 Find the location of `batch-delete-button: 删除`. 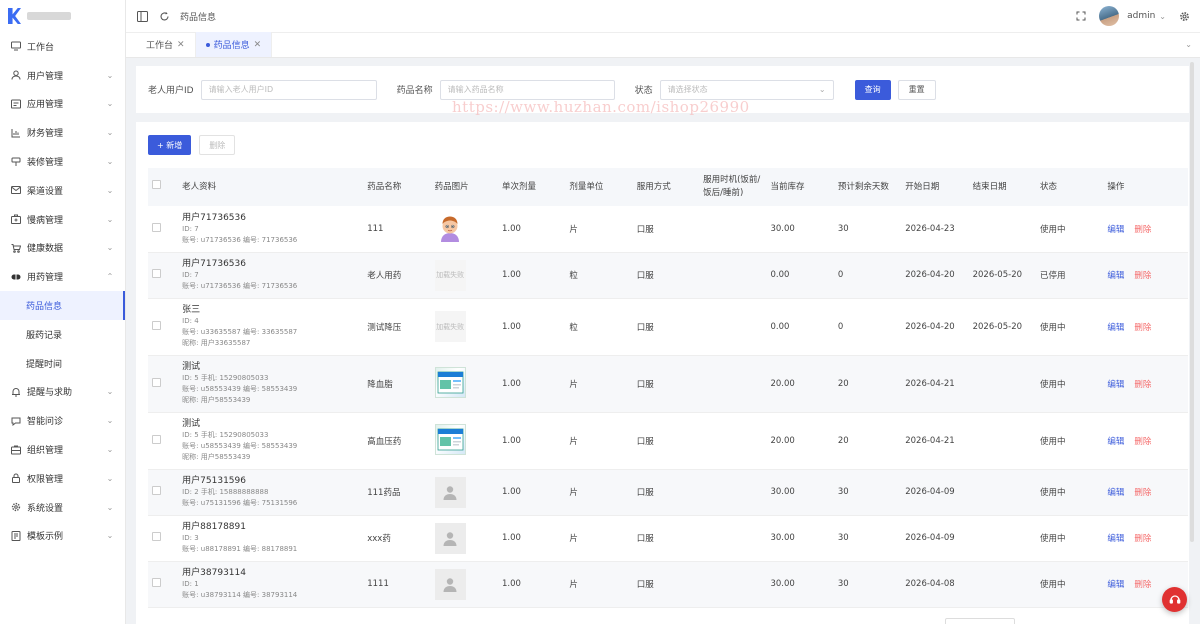

batch-delete-button: 删除 is located at coordinates (217, 145).